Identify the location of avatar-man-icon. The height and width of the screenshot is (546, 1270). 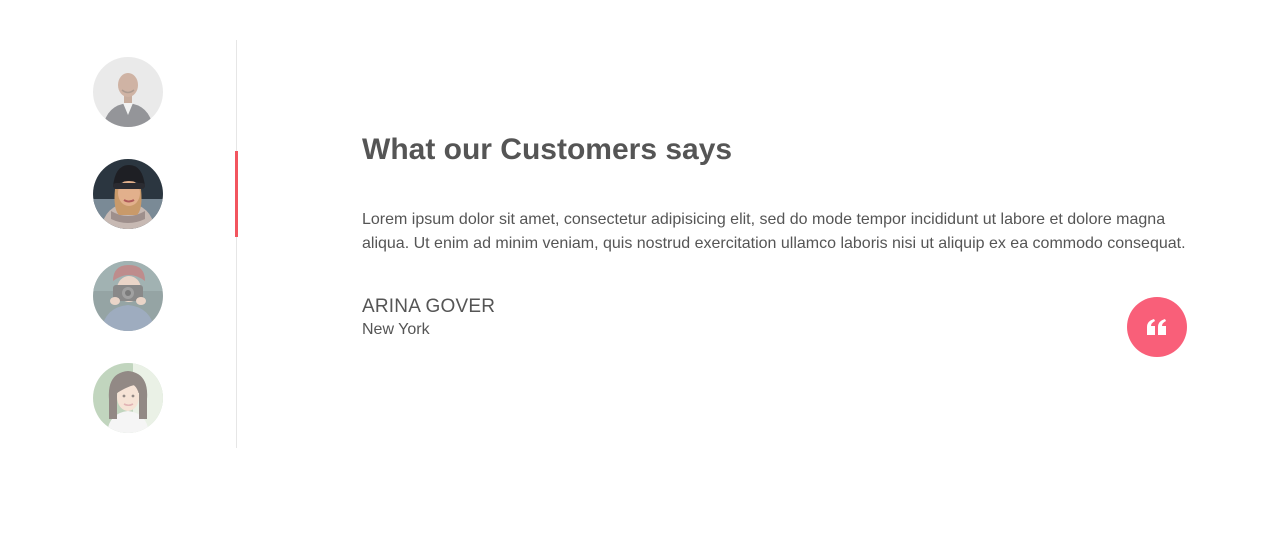
(128, 92).